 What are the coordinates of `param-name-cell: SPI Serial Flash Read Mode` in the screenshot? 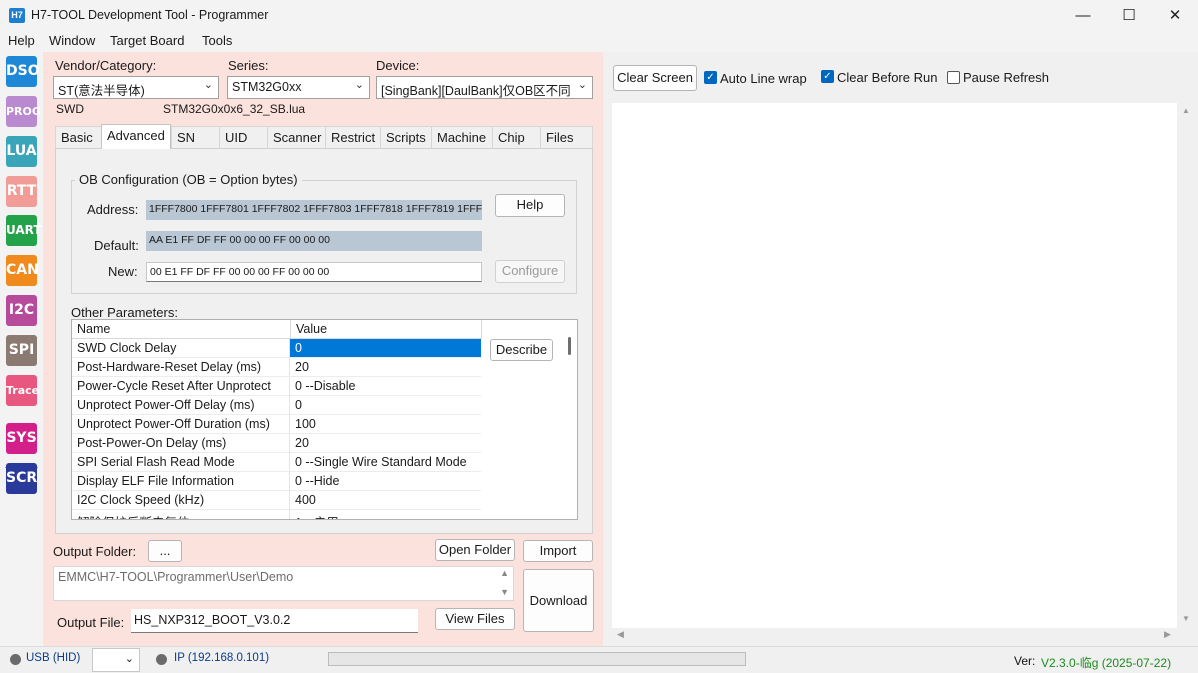 It's located at (181, 462).